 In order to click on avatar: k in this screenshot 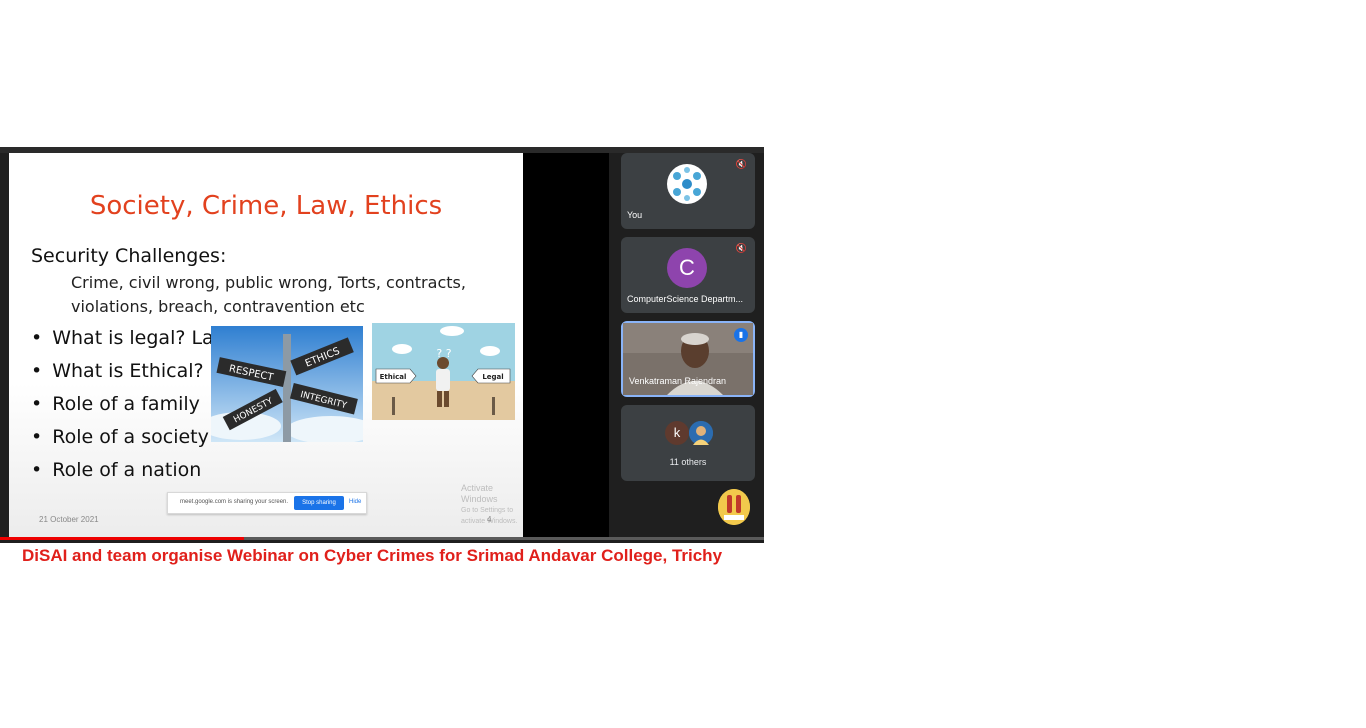, I will do `click(677, 433)`.